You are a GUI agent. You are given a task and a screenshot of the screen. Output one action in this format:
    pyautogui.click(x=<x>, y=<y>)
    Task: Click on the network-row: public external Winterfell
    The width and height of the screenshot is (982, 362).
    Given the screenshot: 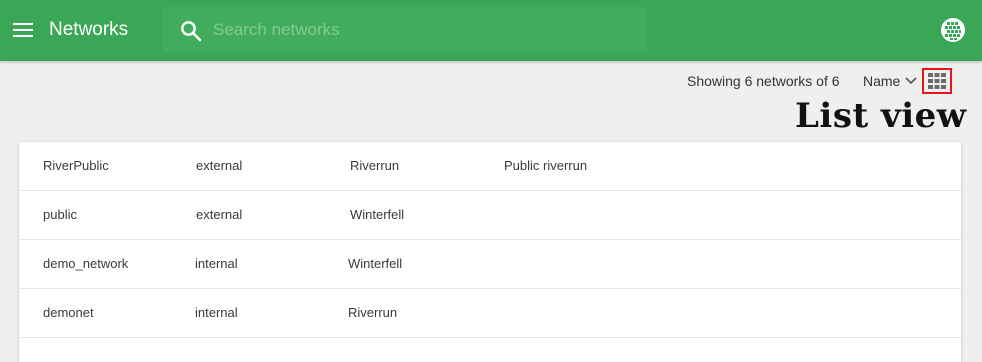 What is the action you would take?
    pyautogui.click(x=490, y=215)
    